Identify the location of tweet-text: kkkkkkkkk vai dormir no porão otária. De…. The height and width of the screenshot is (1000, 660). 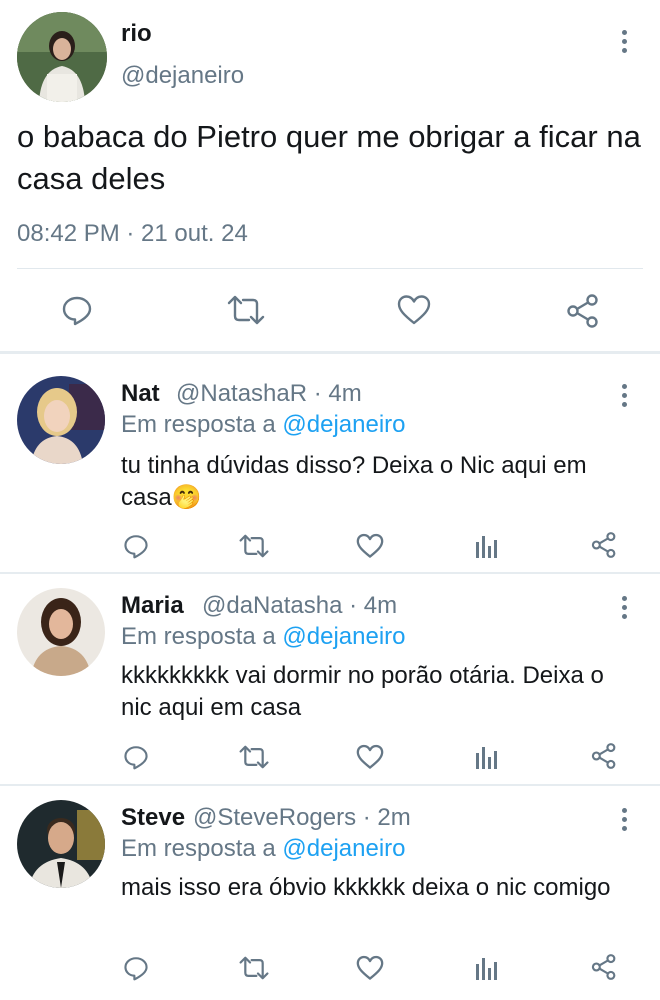
(362, 691).